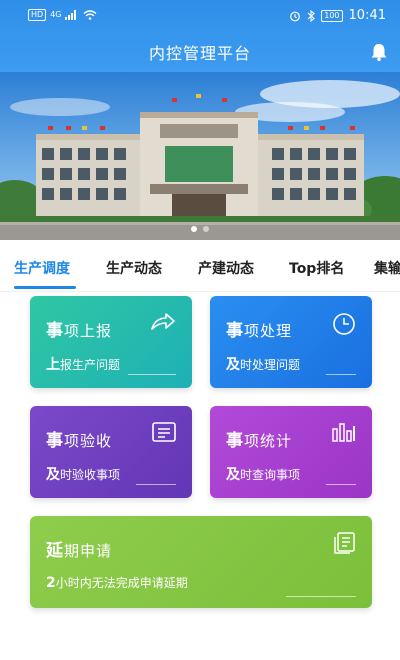 Image resolution: width=400 pixels, height=660 pixels. I want to click on app-header: HD 4G 100 10:41 内控管理平台, so click(200, 36).